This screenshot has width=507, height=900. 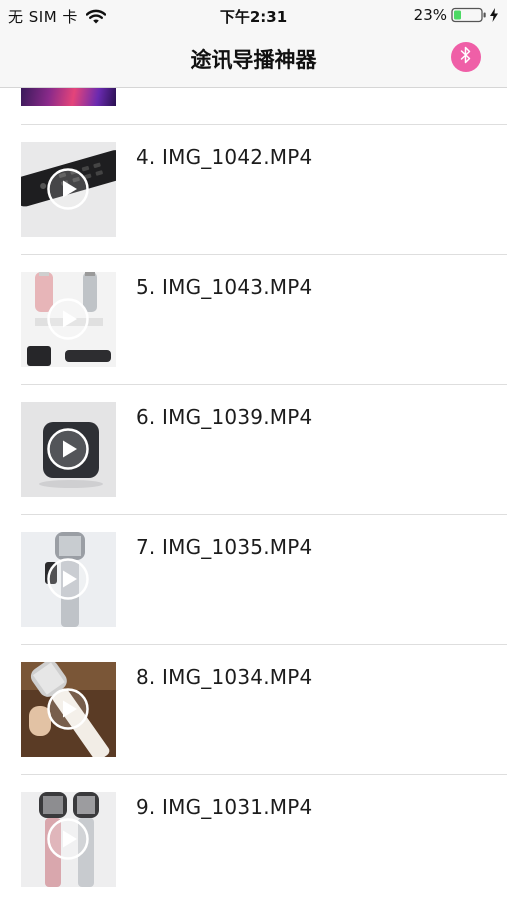 I want to click on video-title: 4. IMG_1042.MP4, so click(x=224, y=157).